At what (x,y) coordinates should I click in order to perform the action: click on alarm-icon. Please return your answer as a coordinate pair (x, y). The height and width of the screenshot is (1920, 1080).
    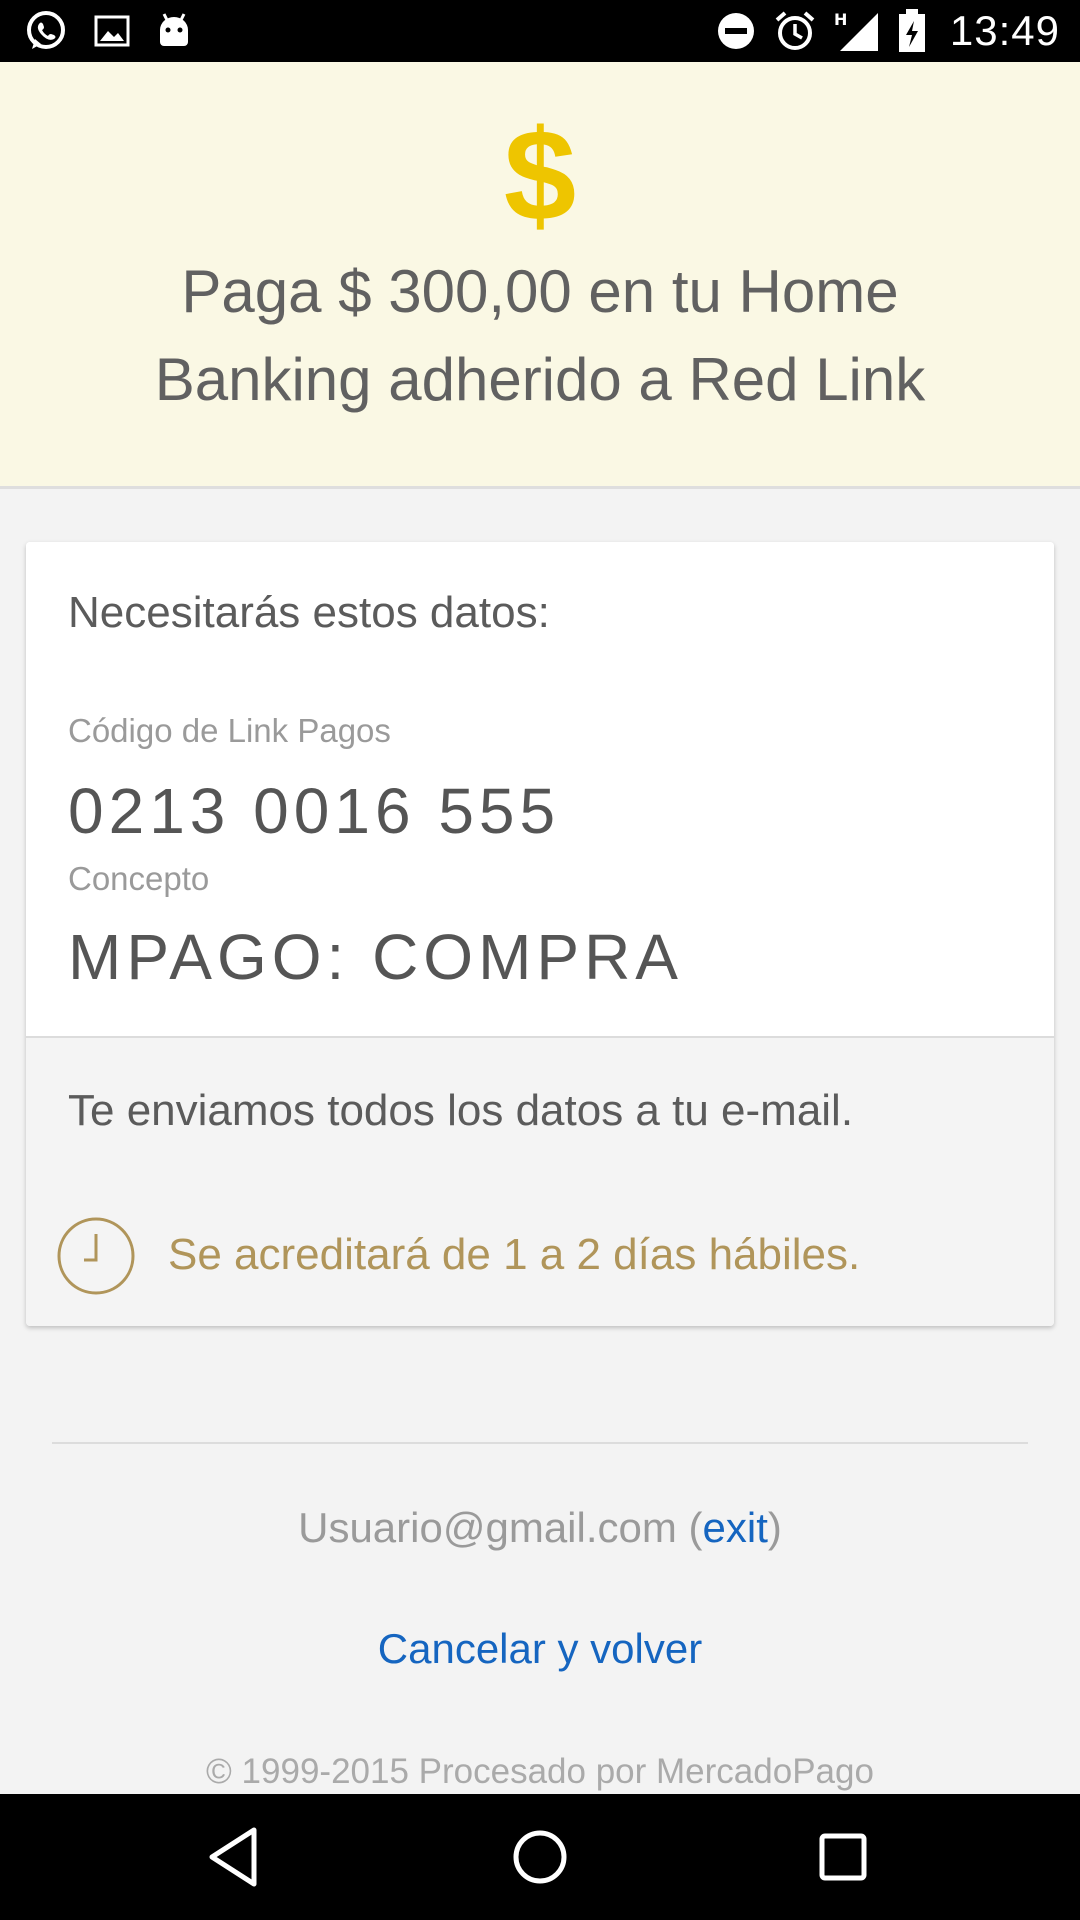
    Looking at the image, I should click on (795, 30).